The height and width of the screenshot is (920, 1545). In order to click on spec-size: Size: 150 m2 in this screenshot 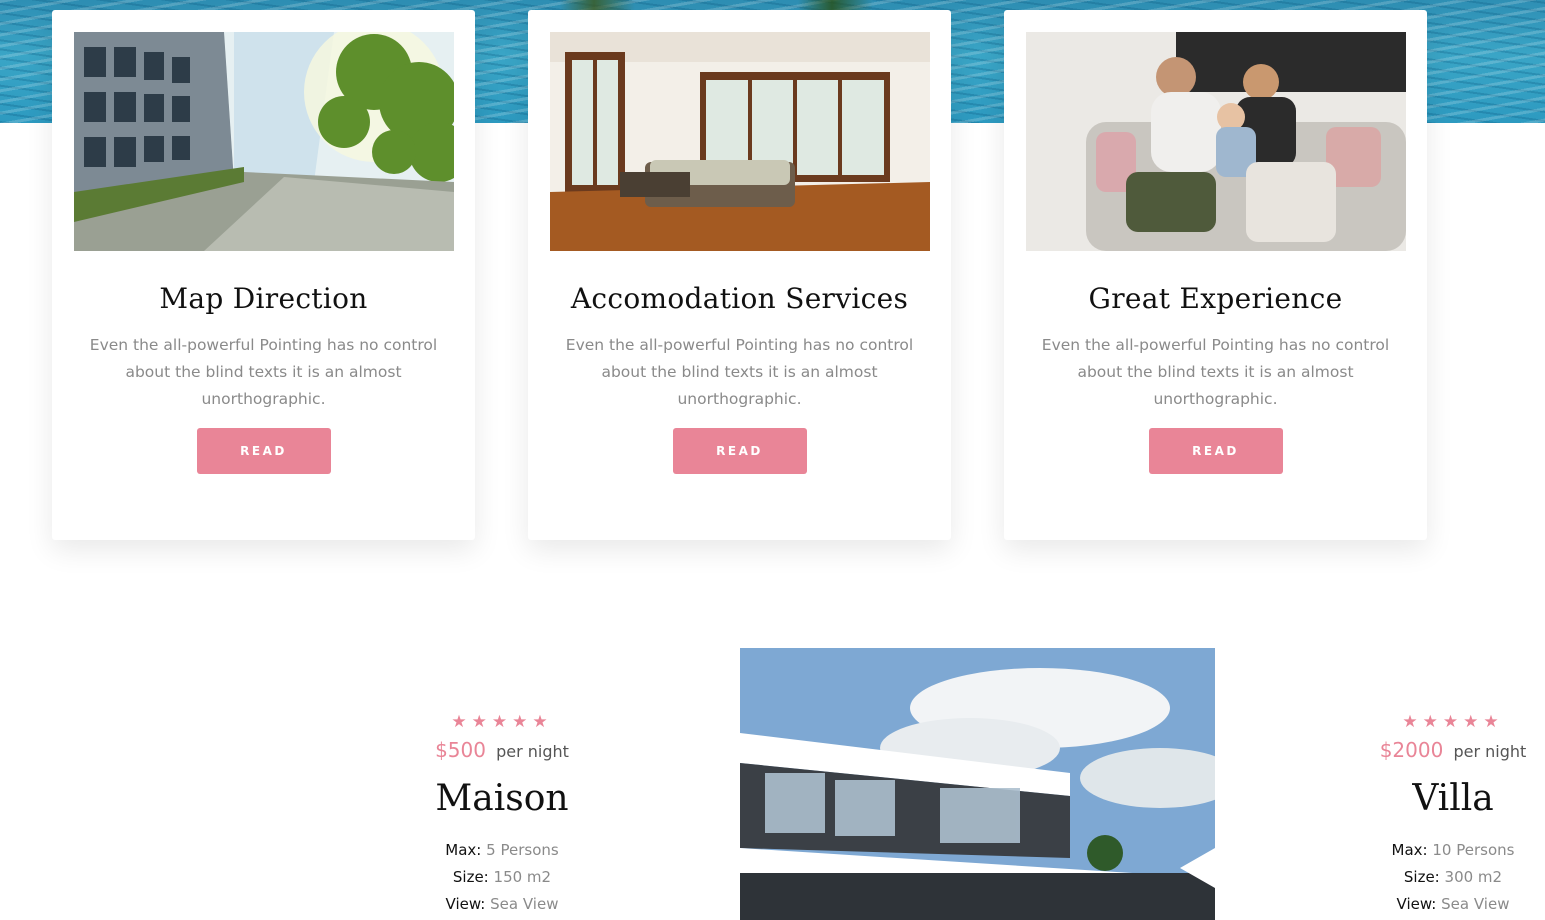, I will do `click(502, 877)`.